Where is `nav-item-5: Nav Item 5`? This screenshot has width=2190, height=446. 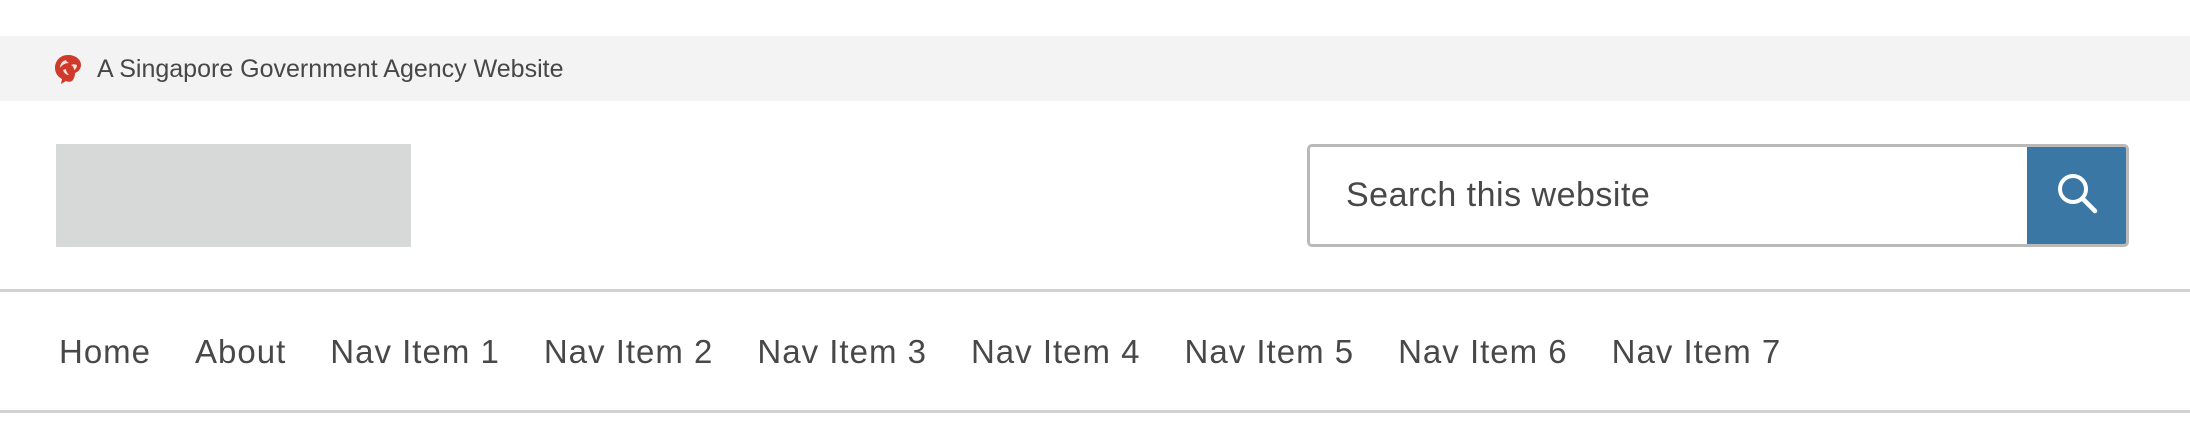
nav-item-5: Nav Item 5 is located at coordinates (1270, 352).